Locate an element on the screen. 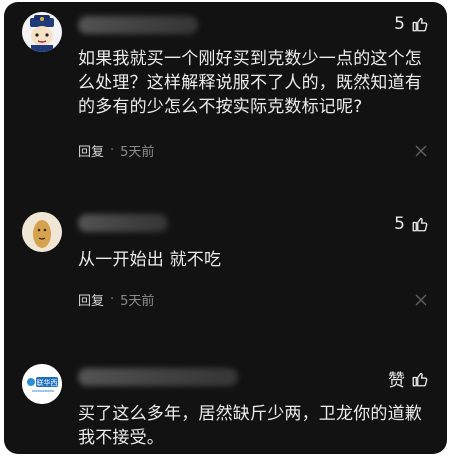  avatar: 联华西 is located at coordinates (42, 384).